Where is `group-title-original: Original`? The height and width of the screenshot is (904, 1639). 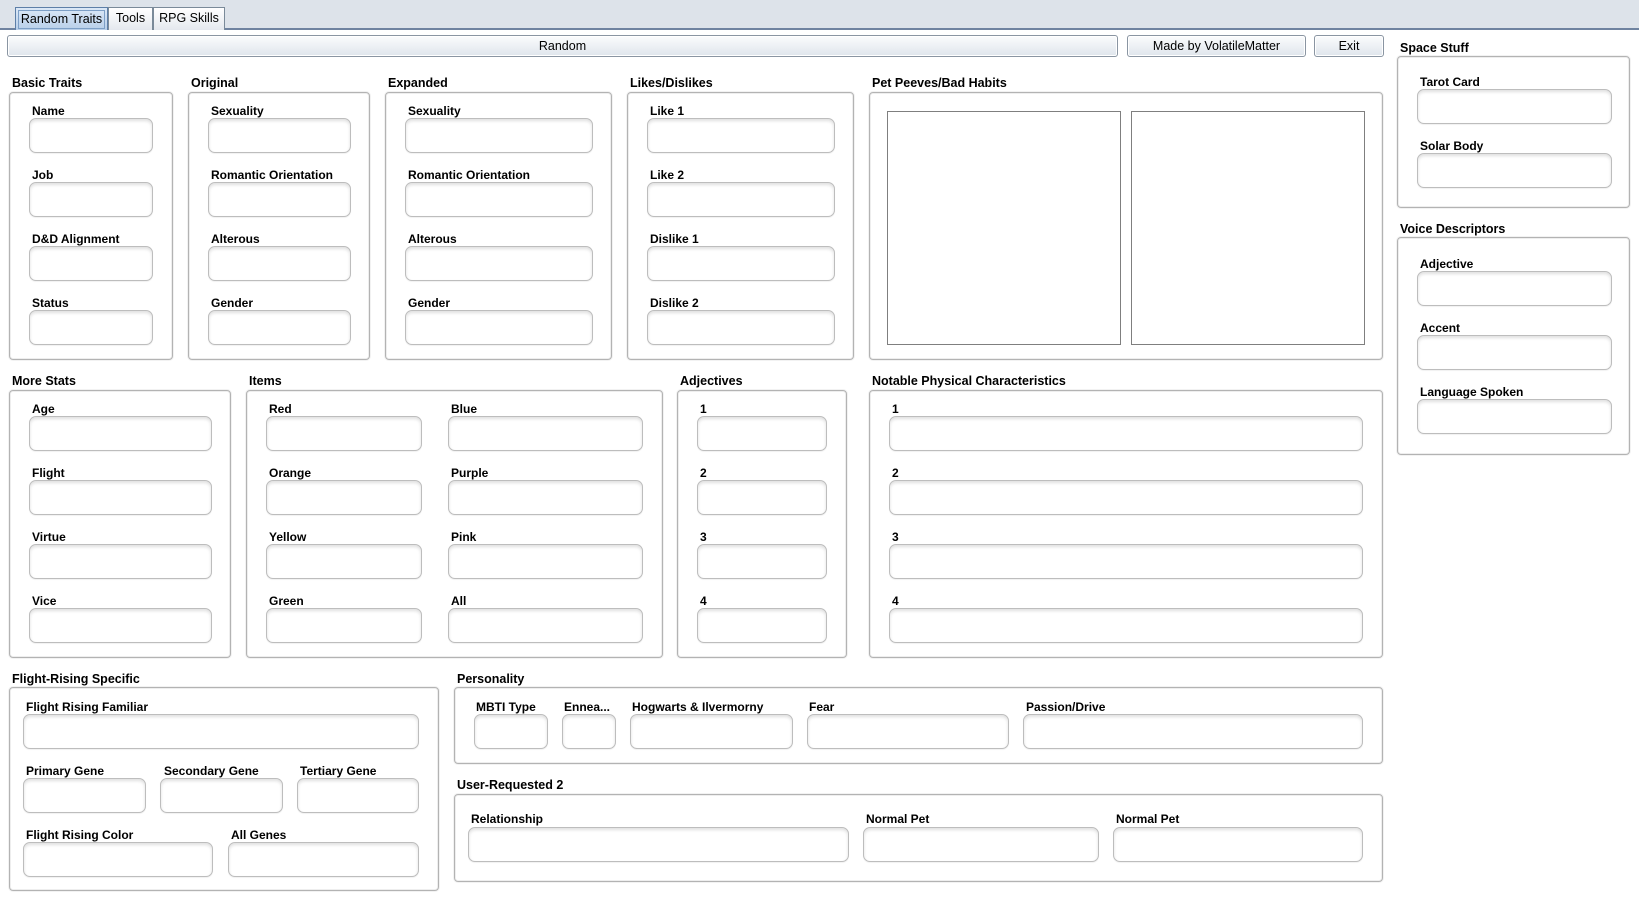 group-title-original: Original is located at coordinates (215, 83).